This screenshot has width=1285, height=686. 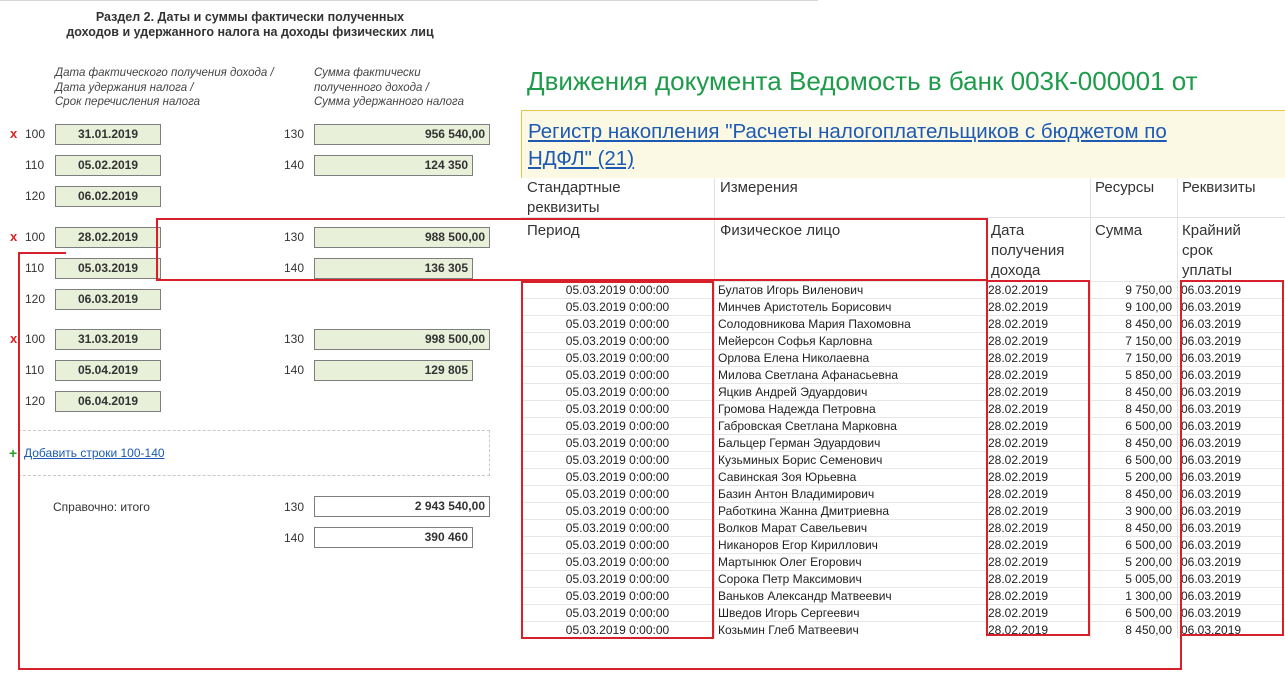 What do you see at coordinates (553, 231) in the screenshot?
I see `column-header-period: Период` at bounding box center [553, 231].